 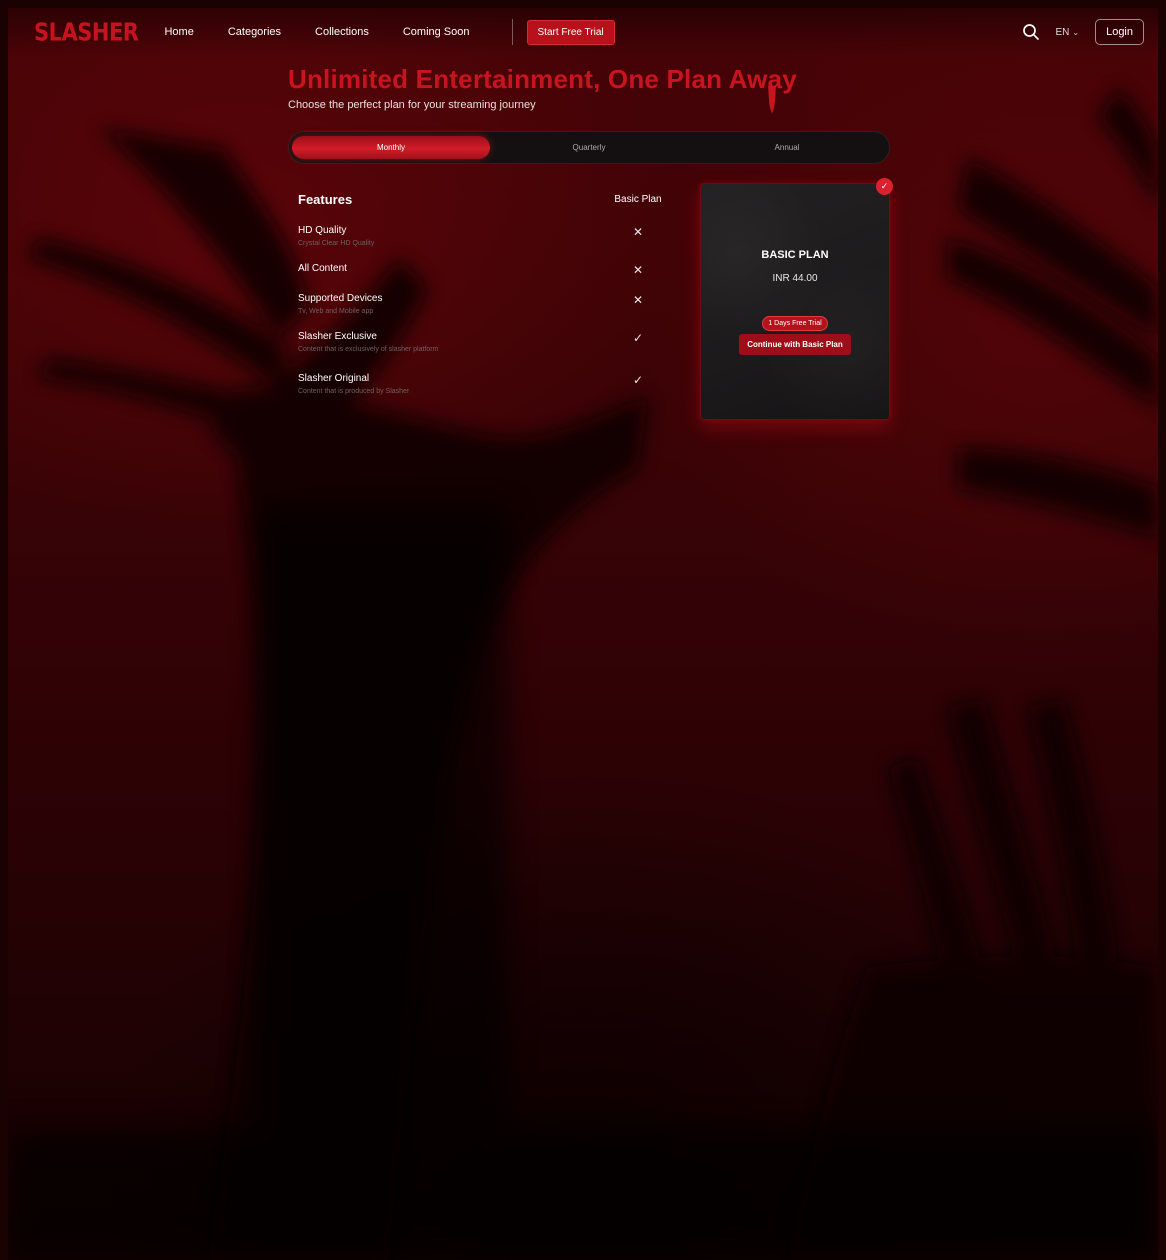 What do you see at coordinates (340, 298) in the screenshot?
I see `feature-name: Supported Devices` at bounding box center [340, 298].